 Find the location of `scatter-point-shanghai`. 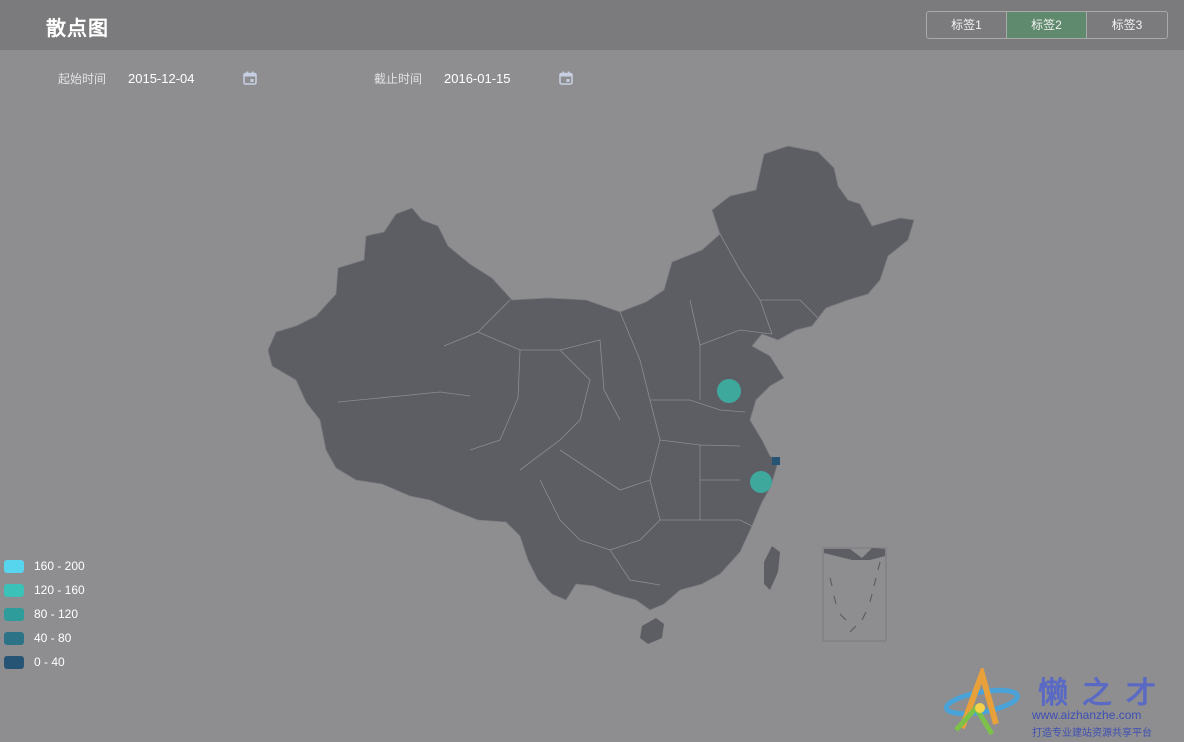

scatter-point-shanghai is located at coordinates (776, 461).